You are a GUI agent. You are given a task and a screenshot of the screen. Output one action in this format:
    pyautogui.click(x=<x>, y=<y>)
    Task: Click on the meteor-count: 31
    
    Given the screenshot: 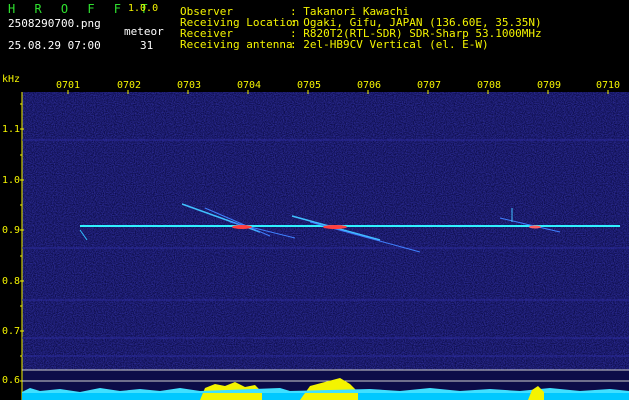 What is the action you would take?
    pyautogui.click(x=147, y=45)
    